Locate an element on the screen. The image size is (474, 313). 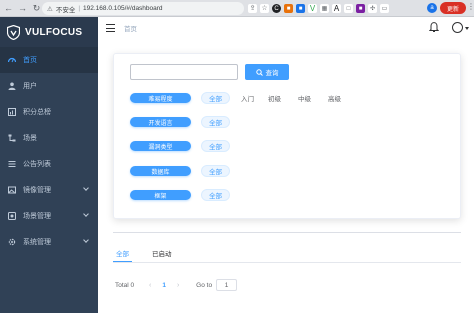
filter-tag-vuln-type: 漏洞类型 is located at coordinates (160, 146).